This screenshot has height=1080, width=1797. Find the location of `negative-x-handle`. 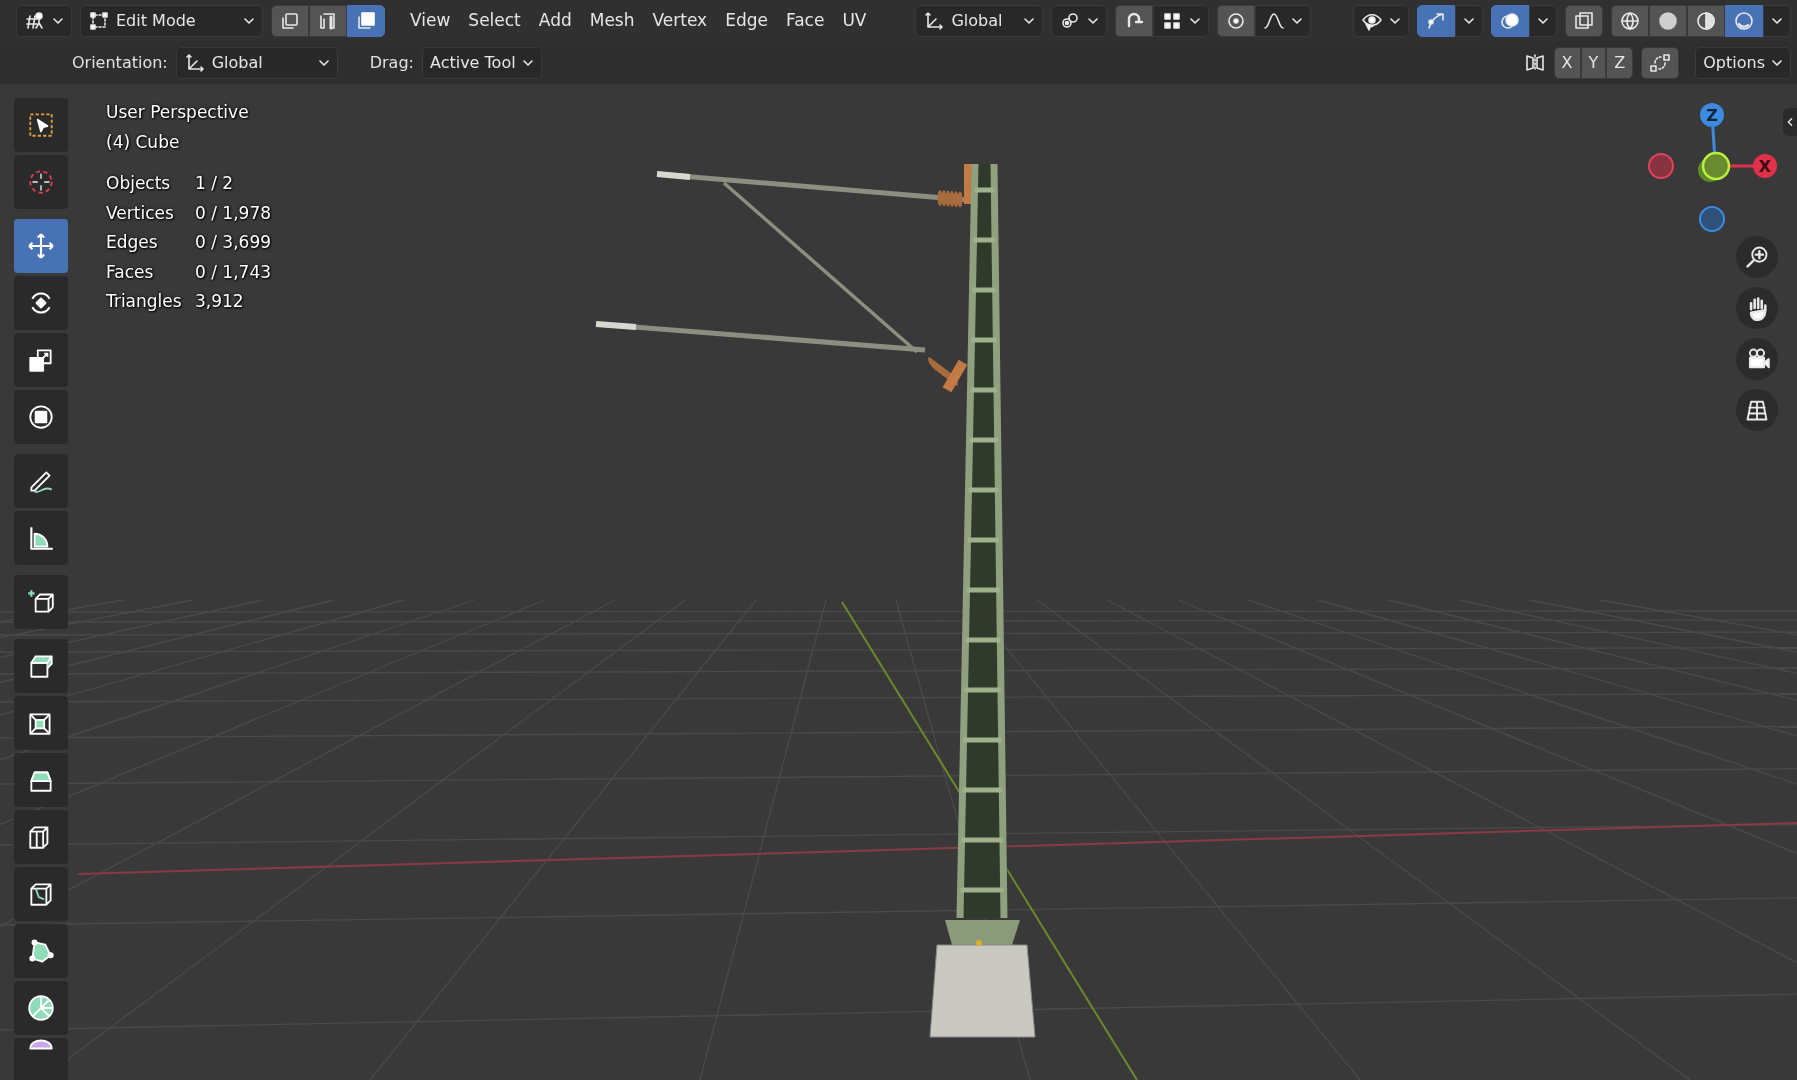

negative-x-handle is located at coordinates (1661, 166).